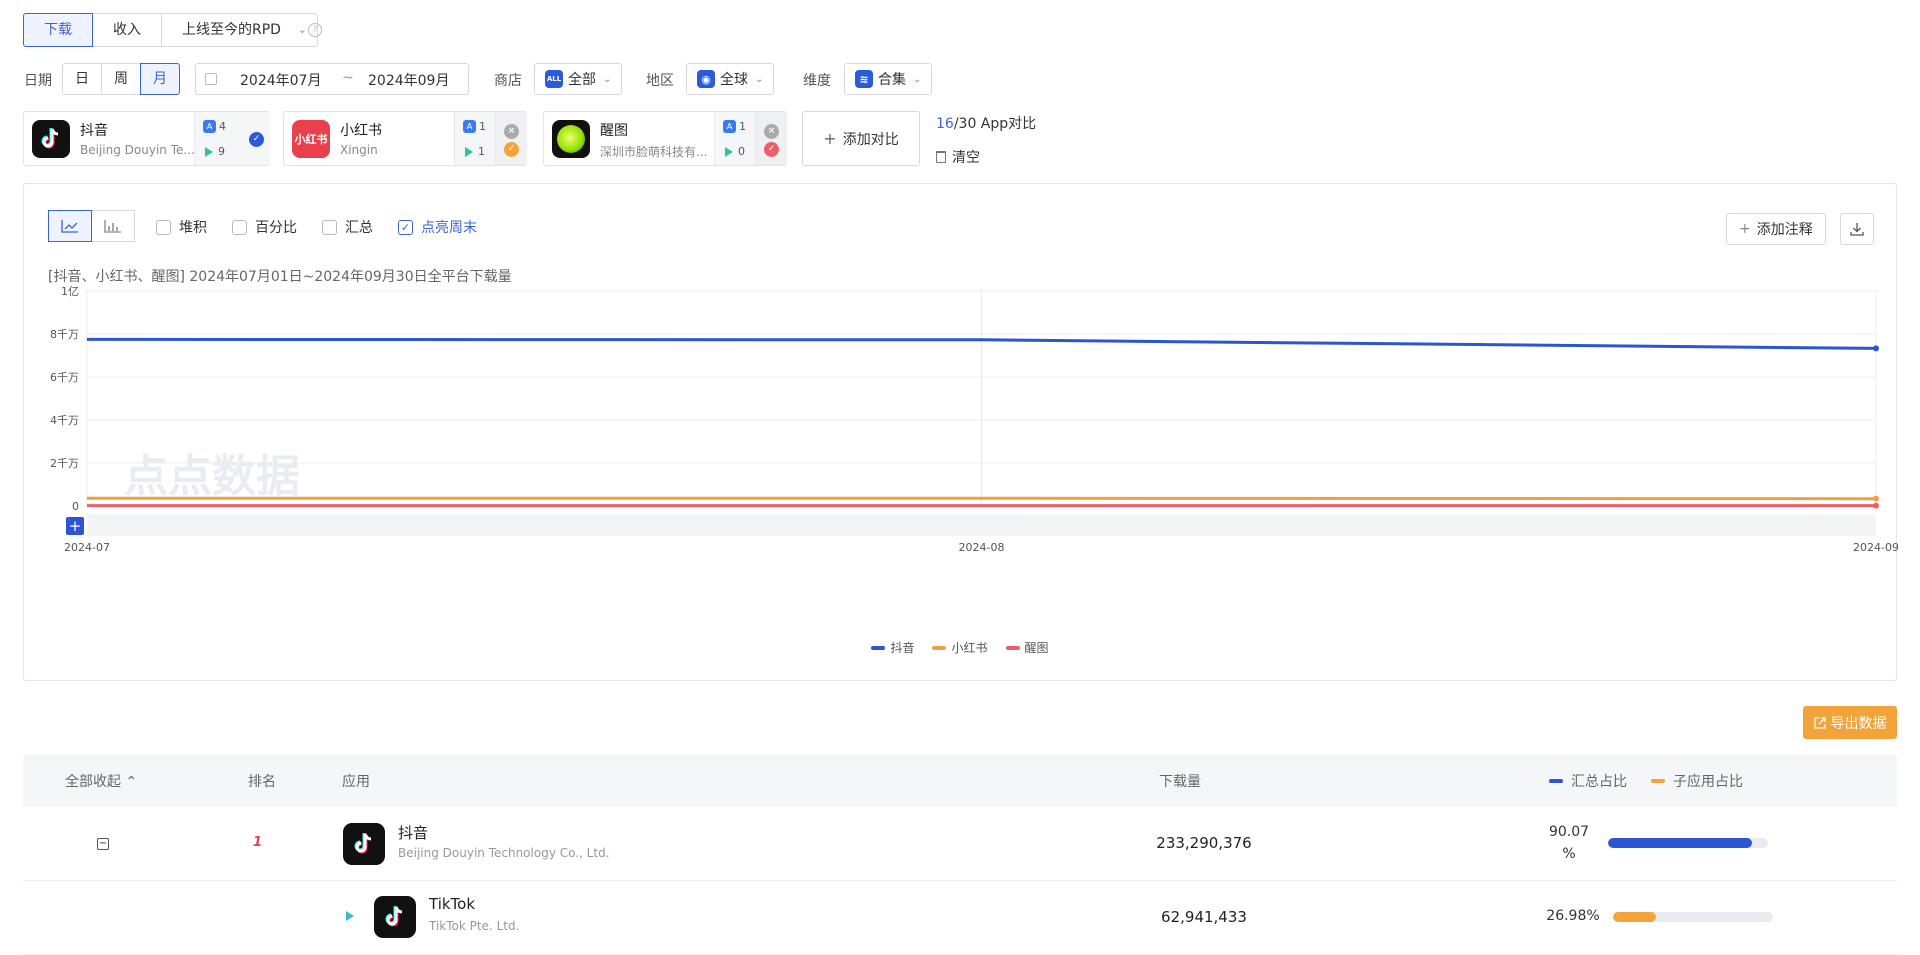  Describe the element at coordinates (958, 157) in the screenshot. I see `clear-button: 清空` at that location.